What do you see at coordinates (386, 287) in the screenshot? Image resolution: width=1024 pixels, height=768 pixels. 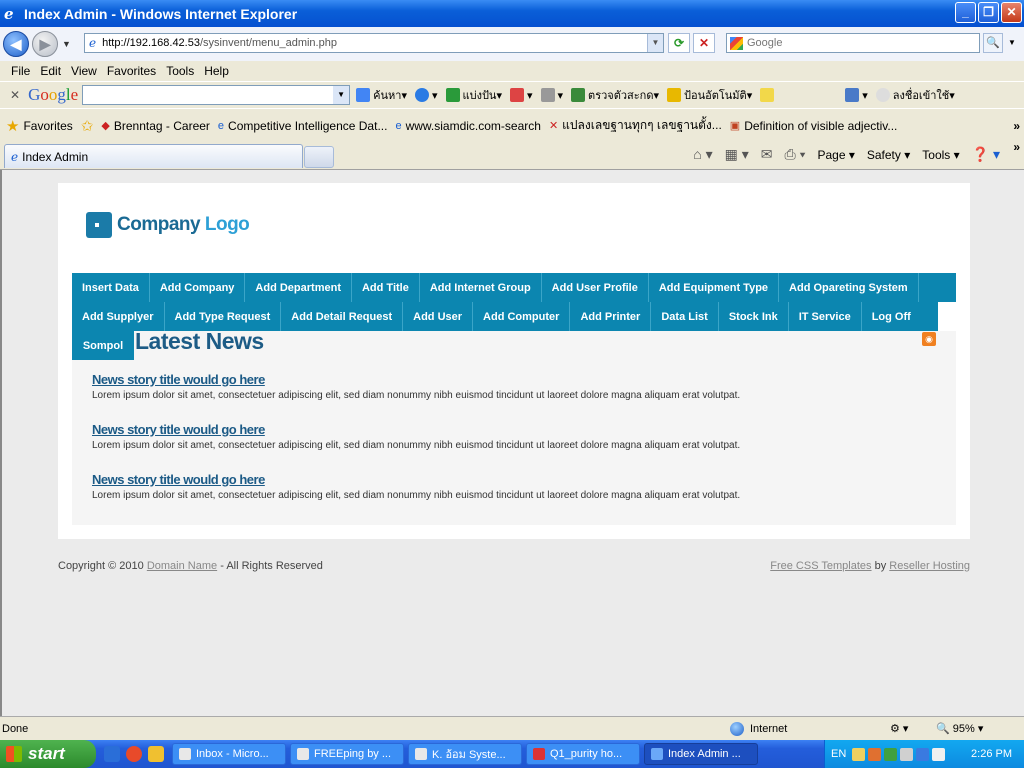 I see `nav-add-title: Add Title` at bounding box center [386, 287].